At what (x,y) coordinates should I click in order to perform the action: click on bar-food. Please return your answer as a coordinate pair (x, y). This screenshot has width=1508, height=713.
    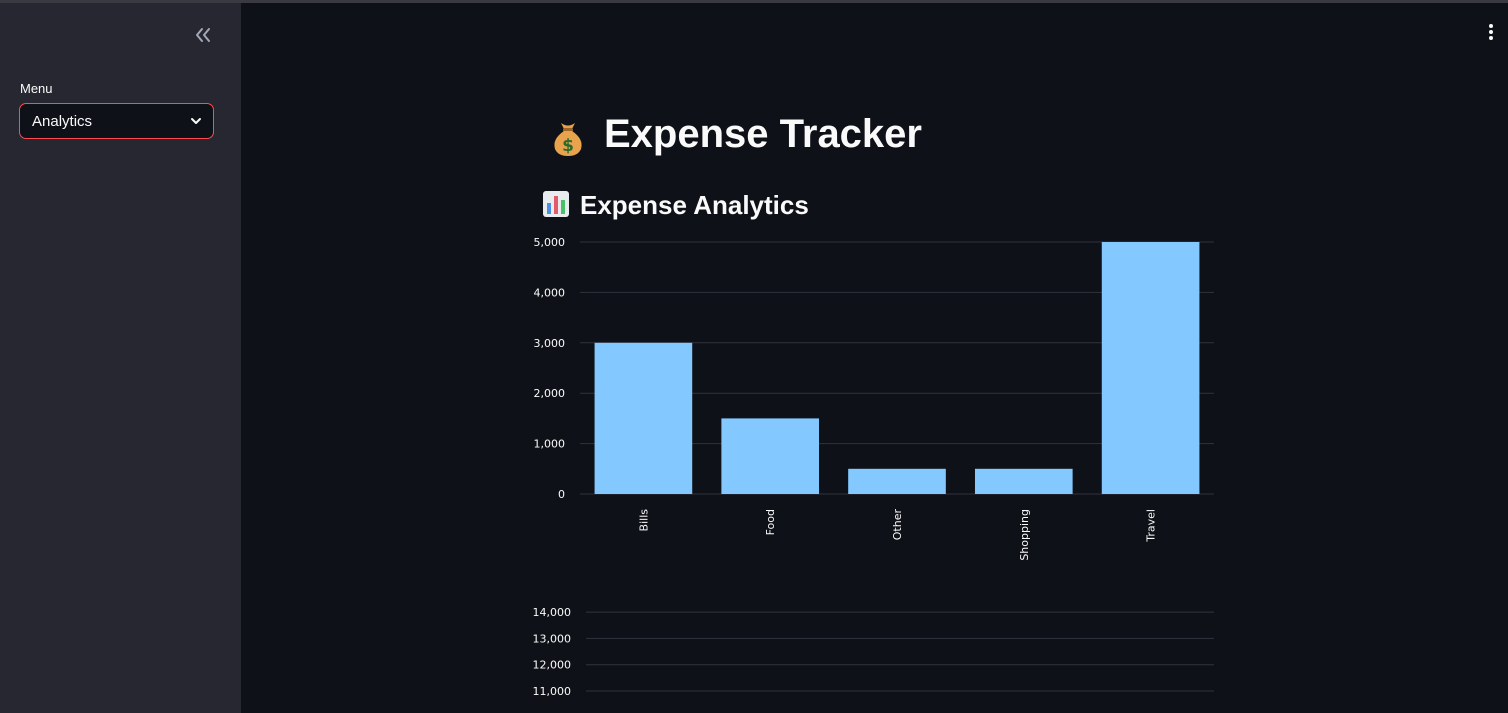
    Looking at the image, I should click on (770, 456).